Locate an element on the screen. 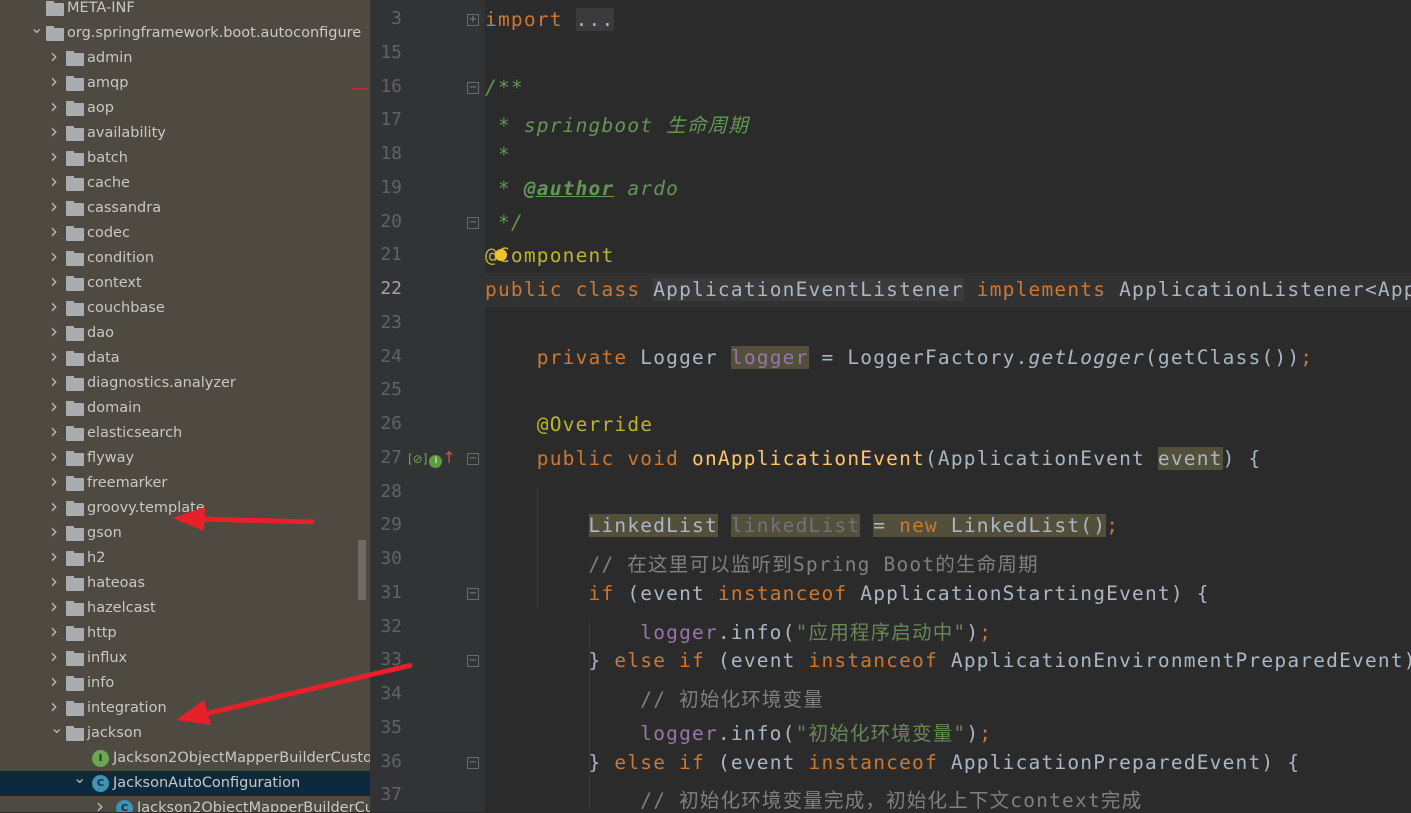 This screenshot has width=1411, height=813. red-arrow-jackson is located at coordinates (294, 693).